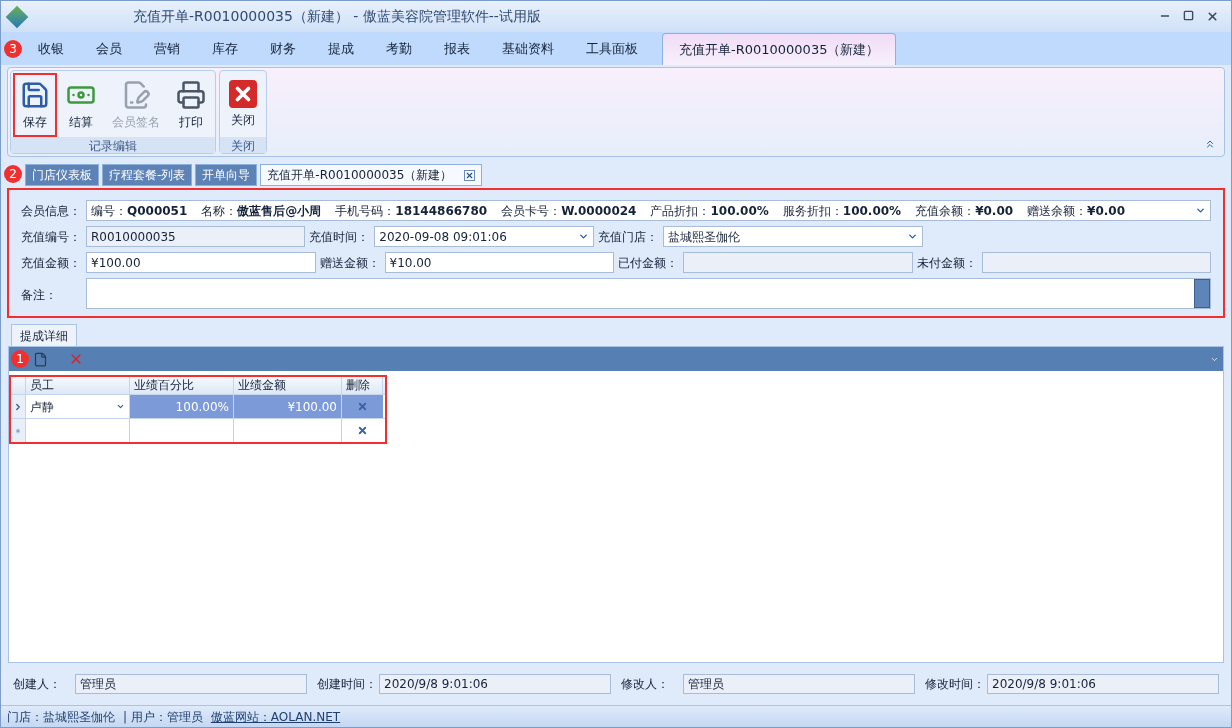 This screenshot has width=1232, height=728. Describe the element at coordinates (283, 49) in the screenshot. I see `menu-tab: 财务` at that location.